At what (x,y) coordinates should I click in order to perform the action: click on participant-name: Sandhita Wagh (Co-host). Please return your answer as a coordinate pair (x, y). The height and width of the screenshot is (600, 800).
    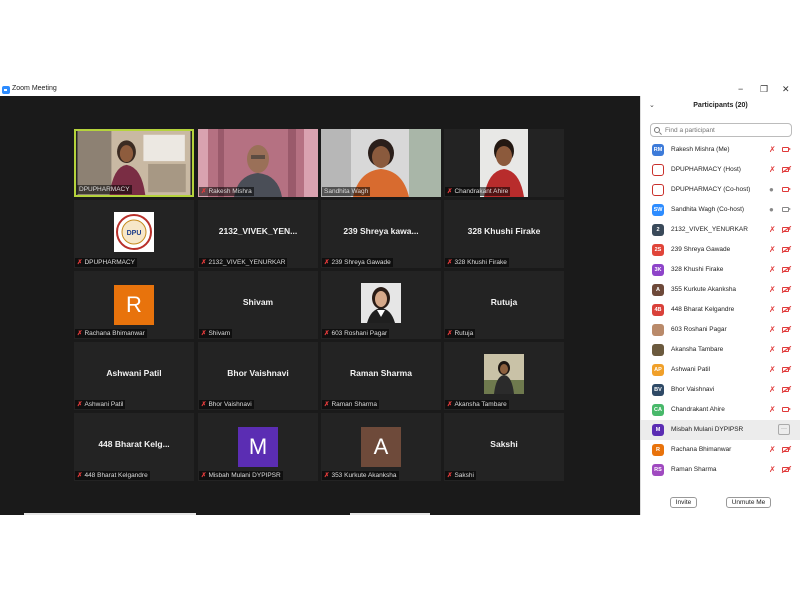
    Looking at the image, I should click on (708, 209).